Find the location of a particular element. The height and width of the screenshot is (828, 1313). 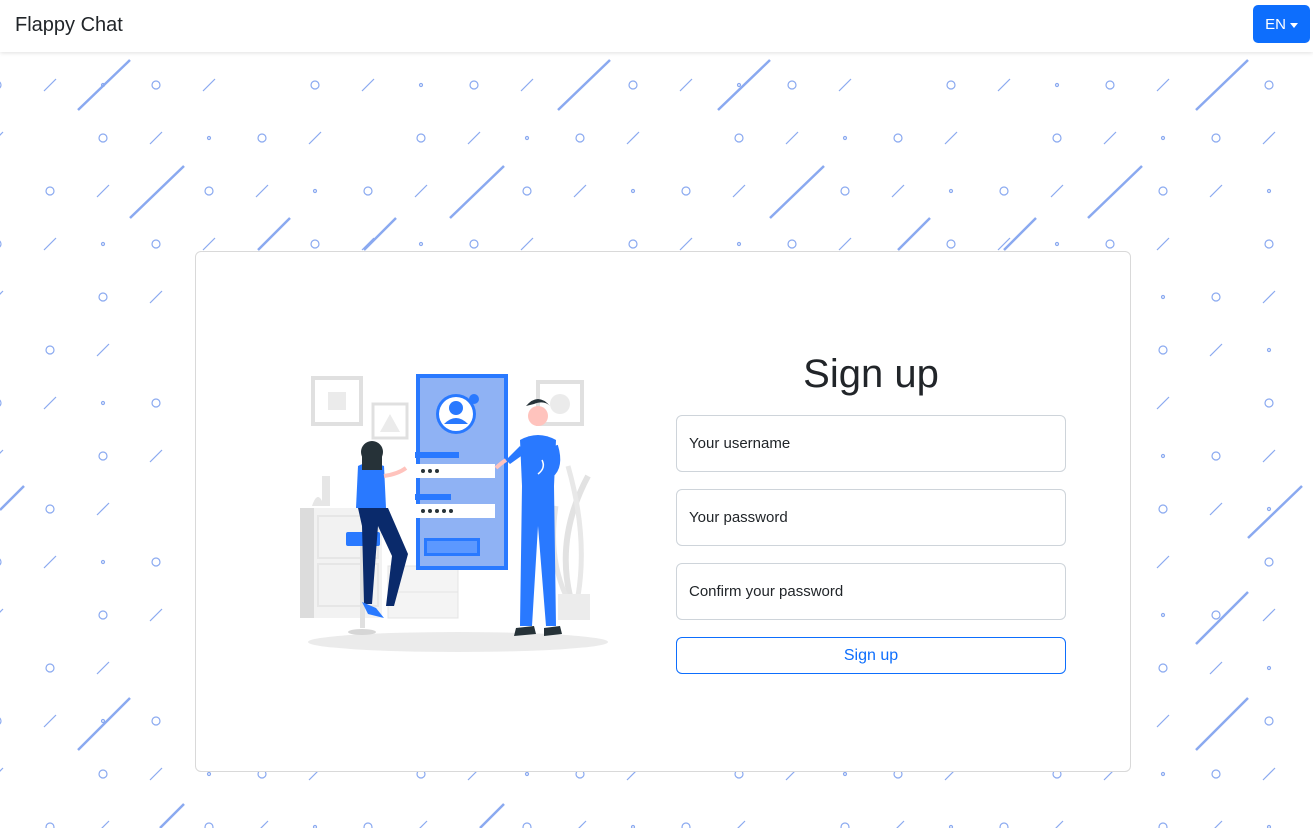

confirm-password-input is located at coordinates (871, 591).